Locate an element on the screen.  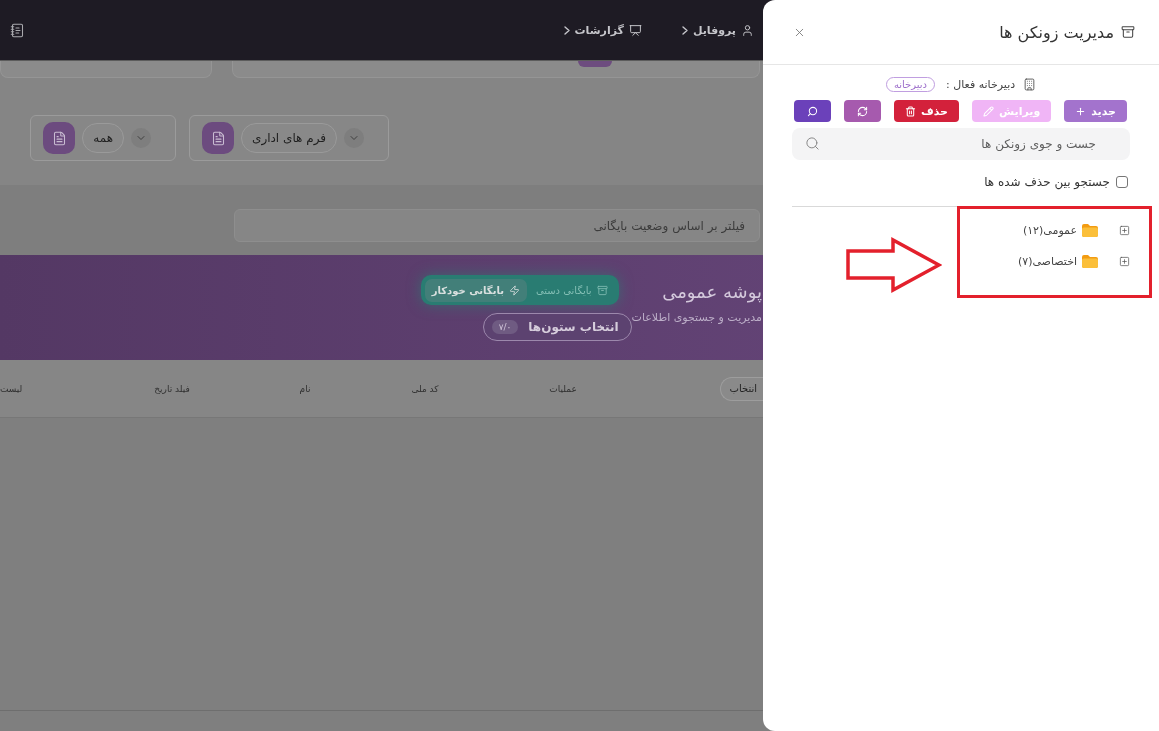
dropdown: همه is located at coordinates (103, 138).